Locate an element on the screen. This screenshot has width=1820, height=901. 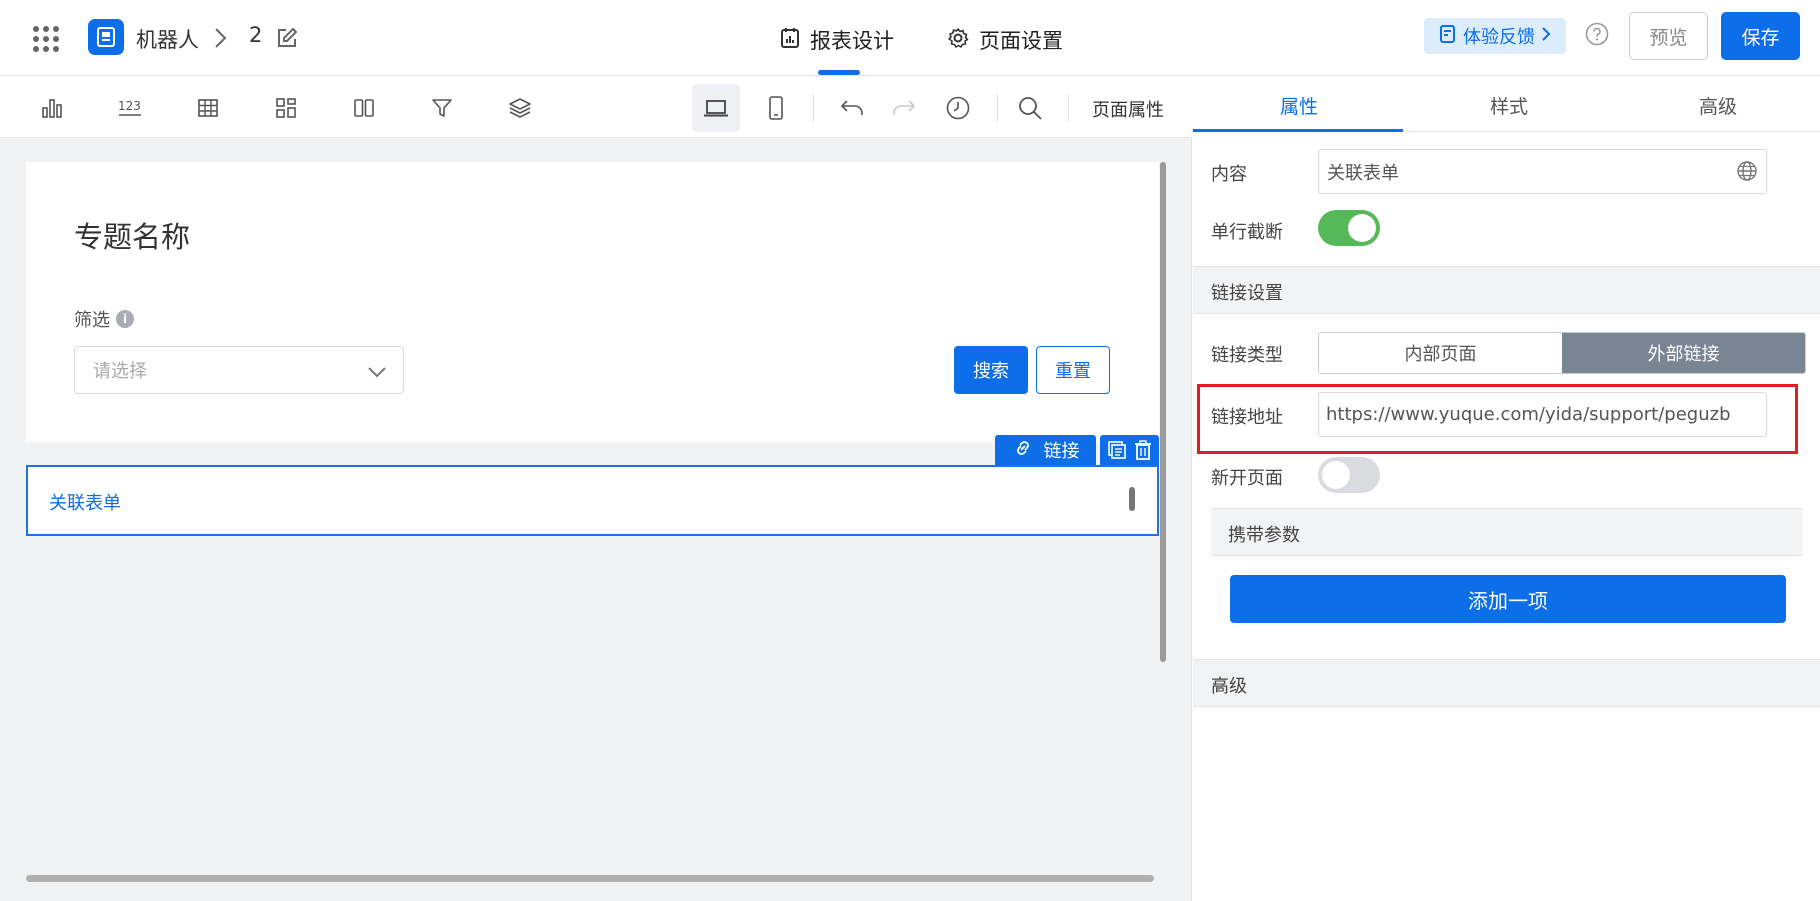
resize-handle is located at coordinates (1132, 499).